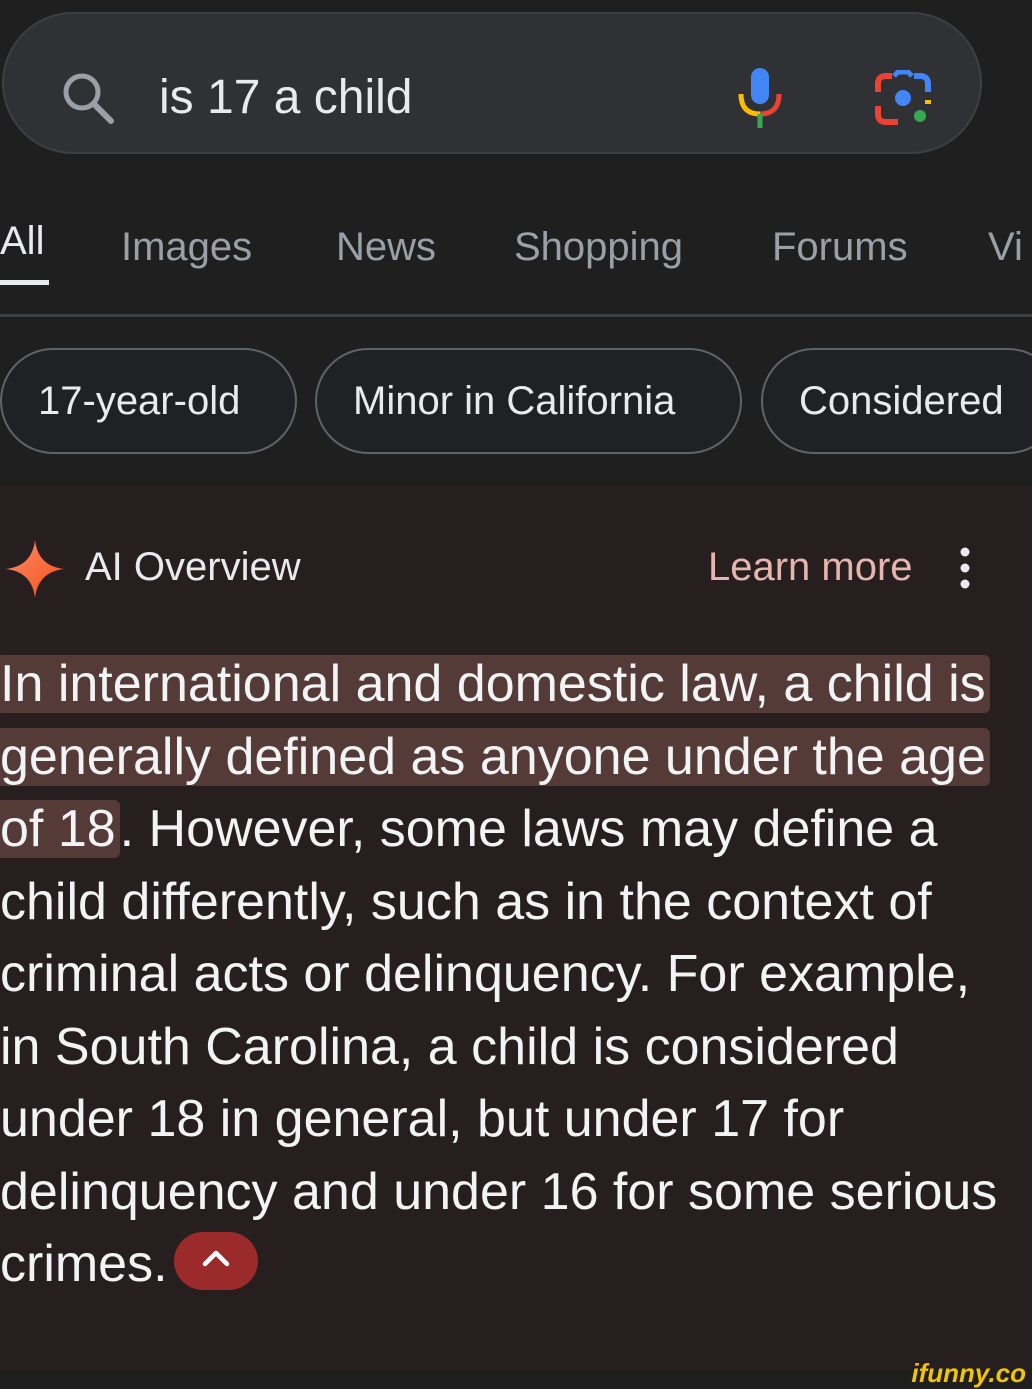  Describe the element at coordinates (386, 247) in the screenshot. I see `tab-news: News` at that location.